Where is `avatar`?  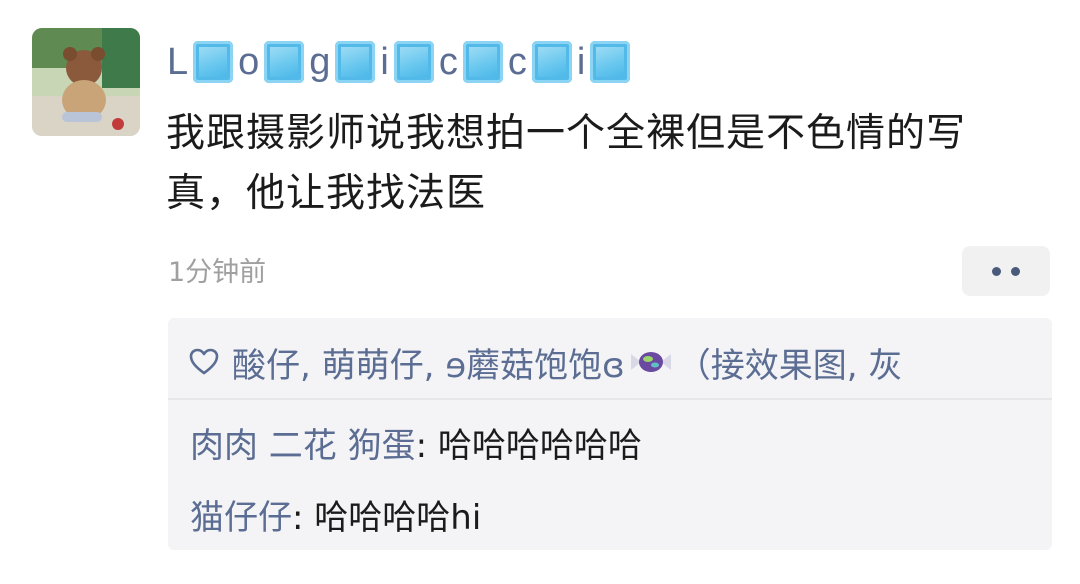
avatar is located at coordinates (86, 82).